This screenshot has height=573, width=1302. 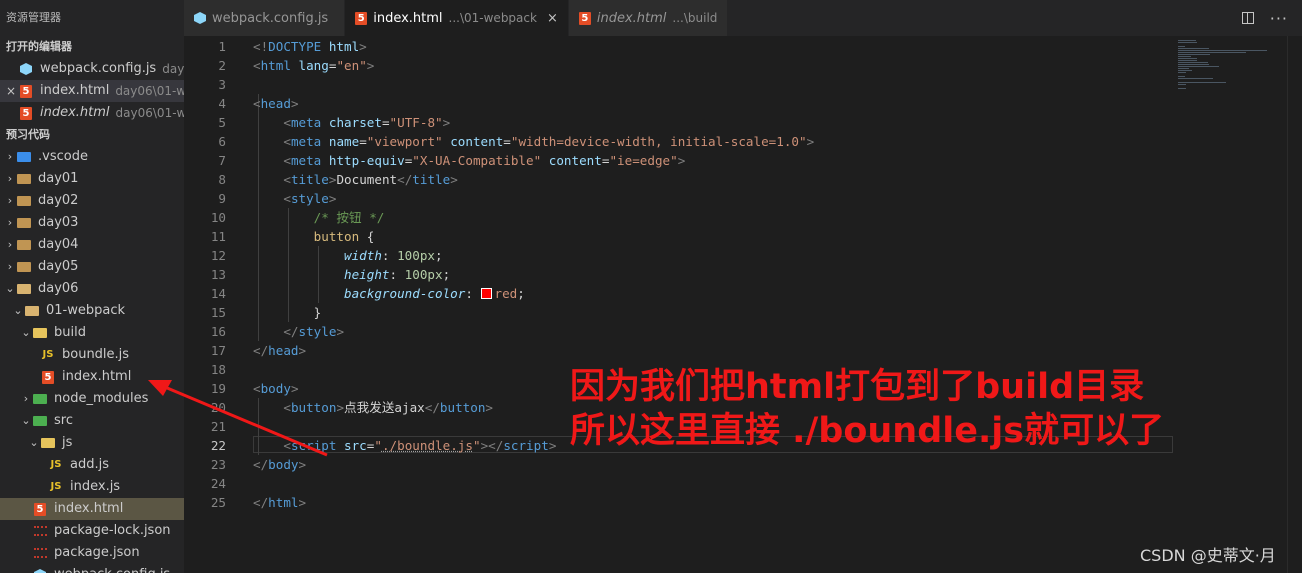 I want to click on tree-item-label: .vscode, so click(x=63, y=156).